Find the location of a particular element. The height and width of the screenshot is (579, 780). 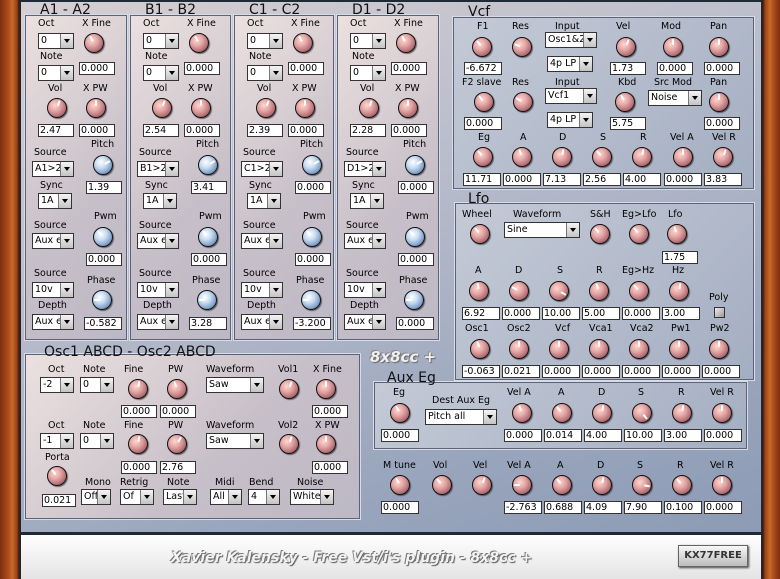

midi-select: All is located at coordinates (226, 497).